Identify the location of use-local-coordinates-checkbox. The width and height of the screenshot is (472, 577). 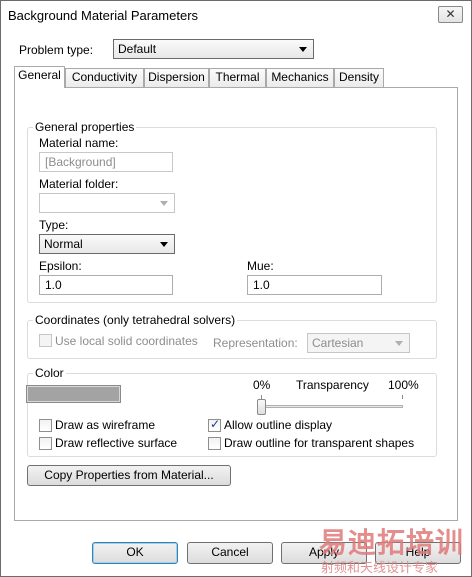
(45, 340).